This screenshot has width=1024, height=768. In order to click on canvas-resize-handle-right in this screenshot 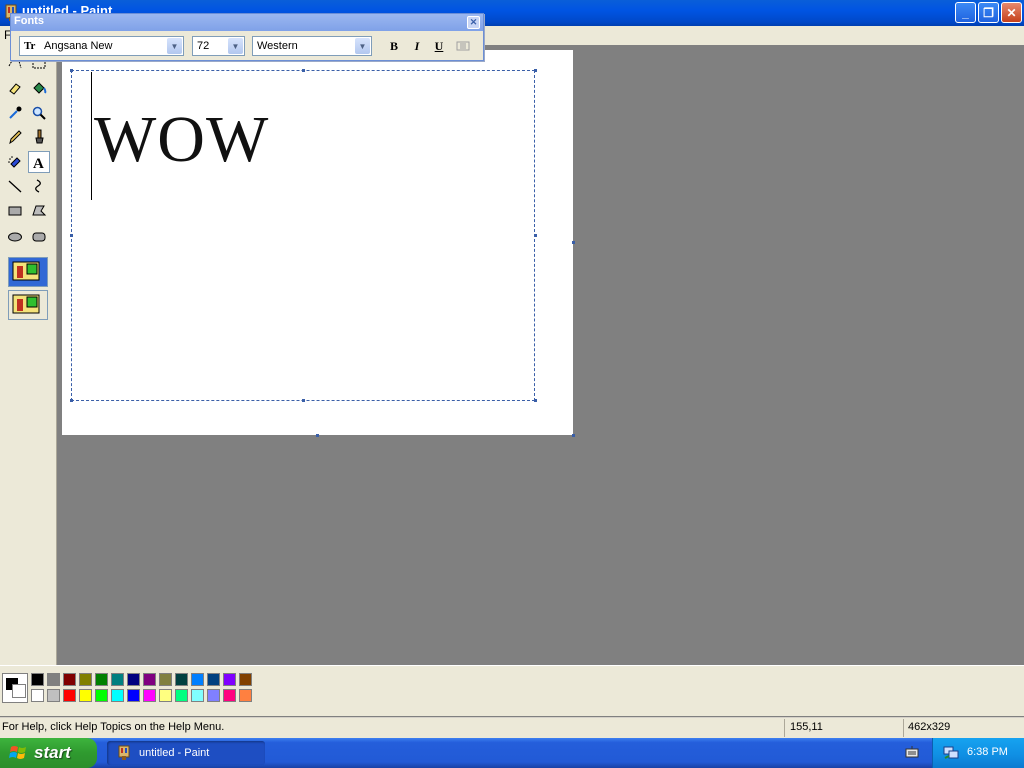, I will do `click(573, 242)`.